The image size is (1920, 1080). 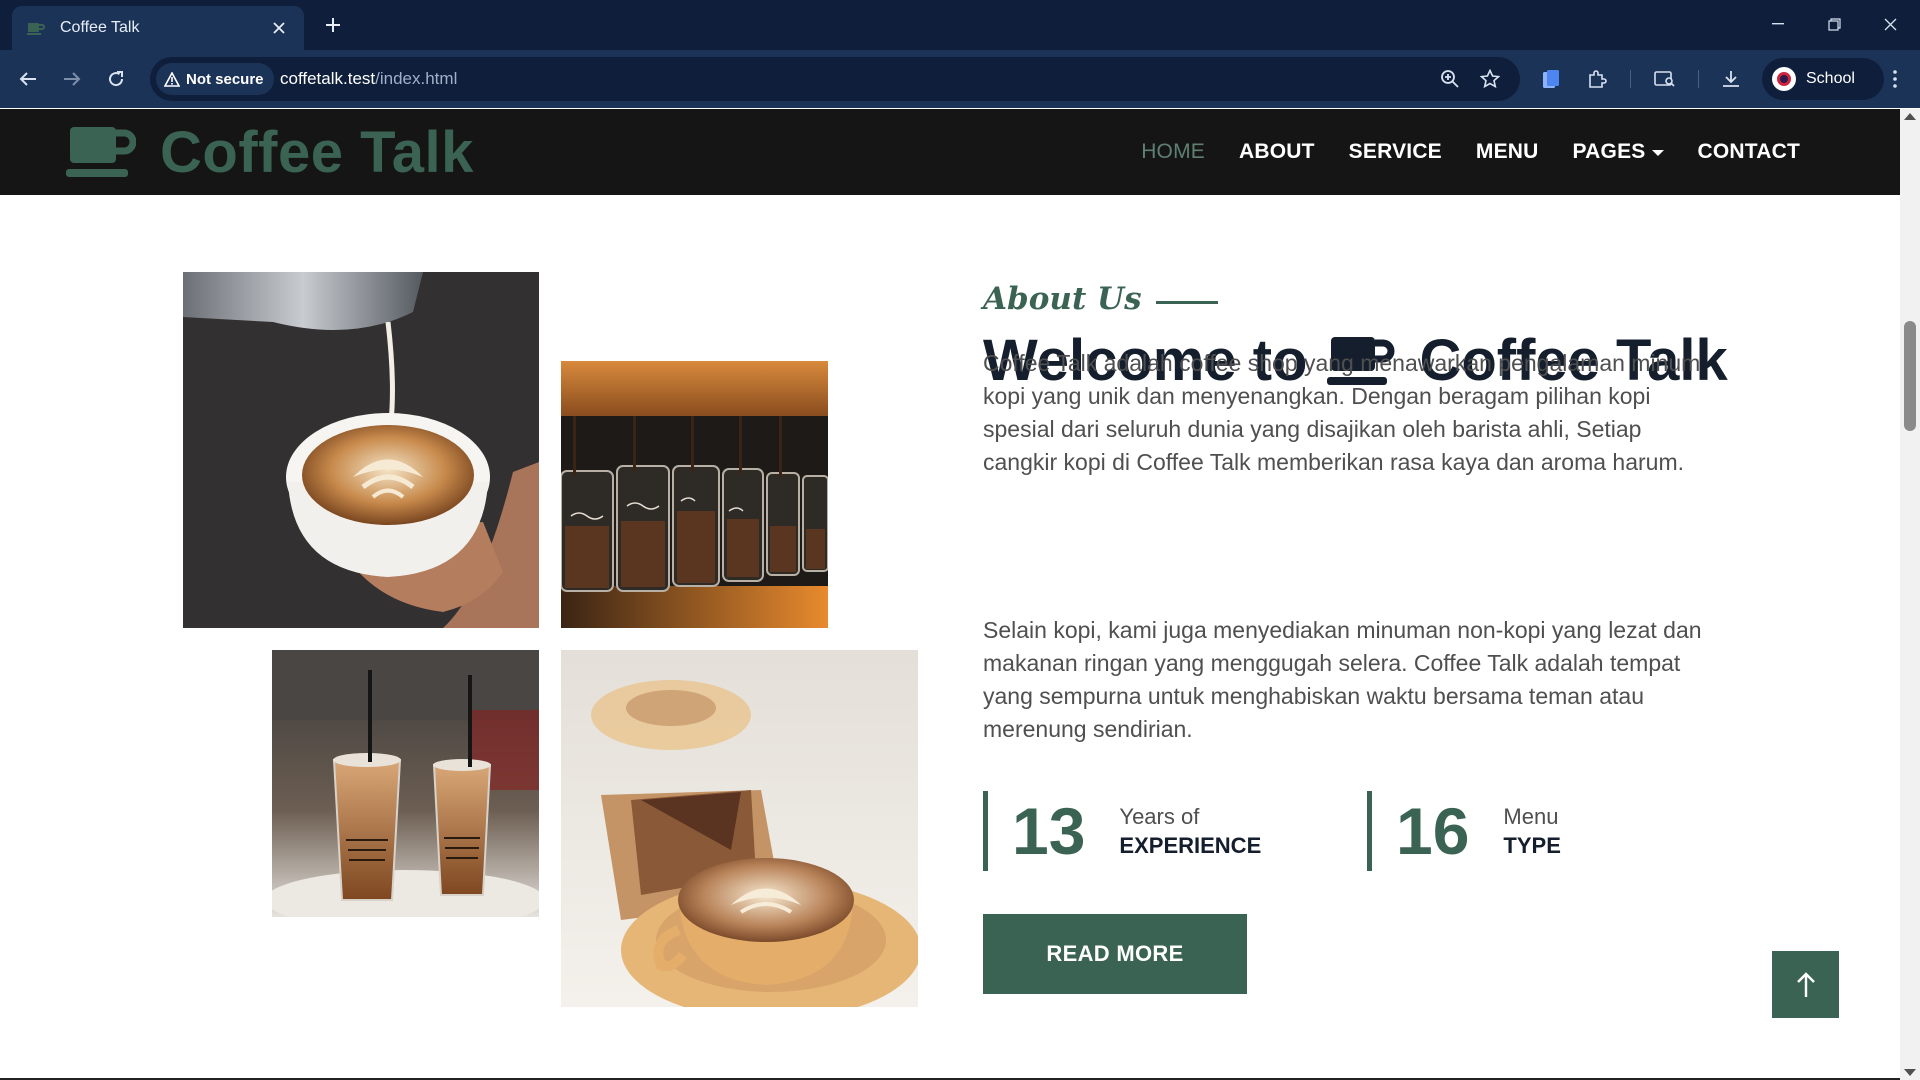 I want to click on zoom-icon, so click(x=1450, y=79).